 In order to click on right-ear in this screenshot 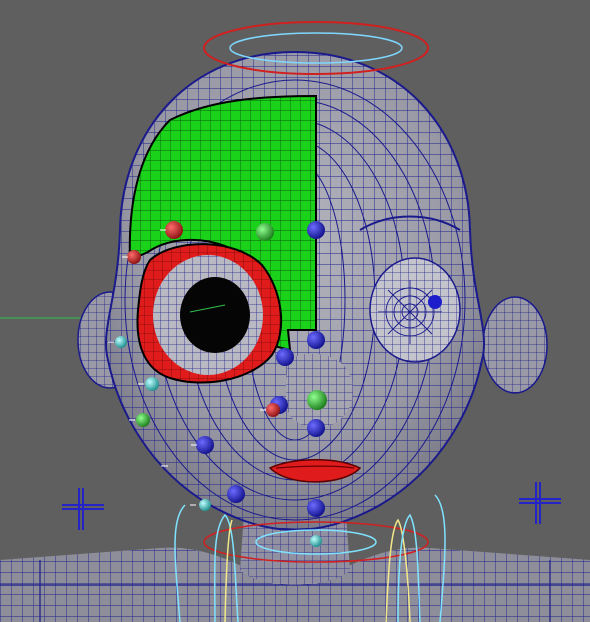, I will do `click(515, 345)`.